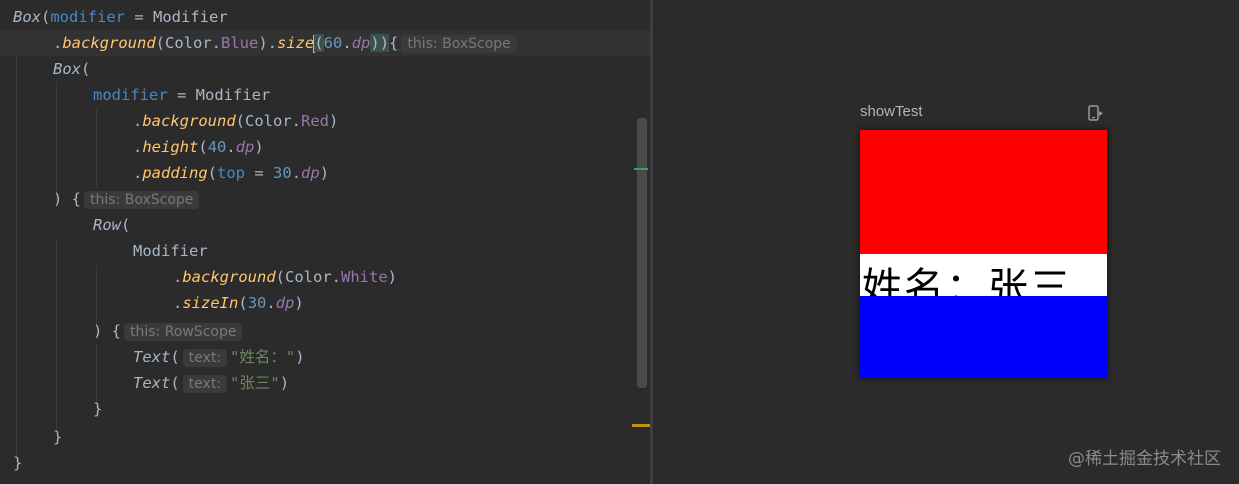 The height and width of the screenshot is (484, 1239). I want to click on code-line-15: Text(text: "张三"), so click(211, 383).